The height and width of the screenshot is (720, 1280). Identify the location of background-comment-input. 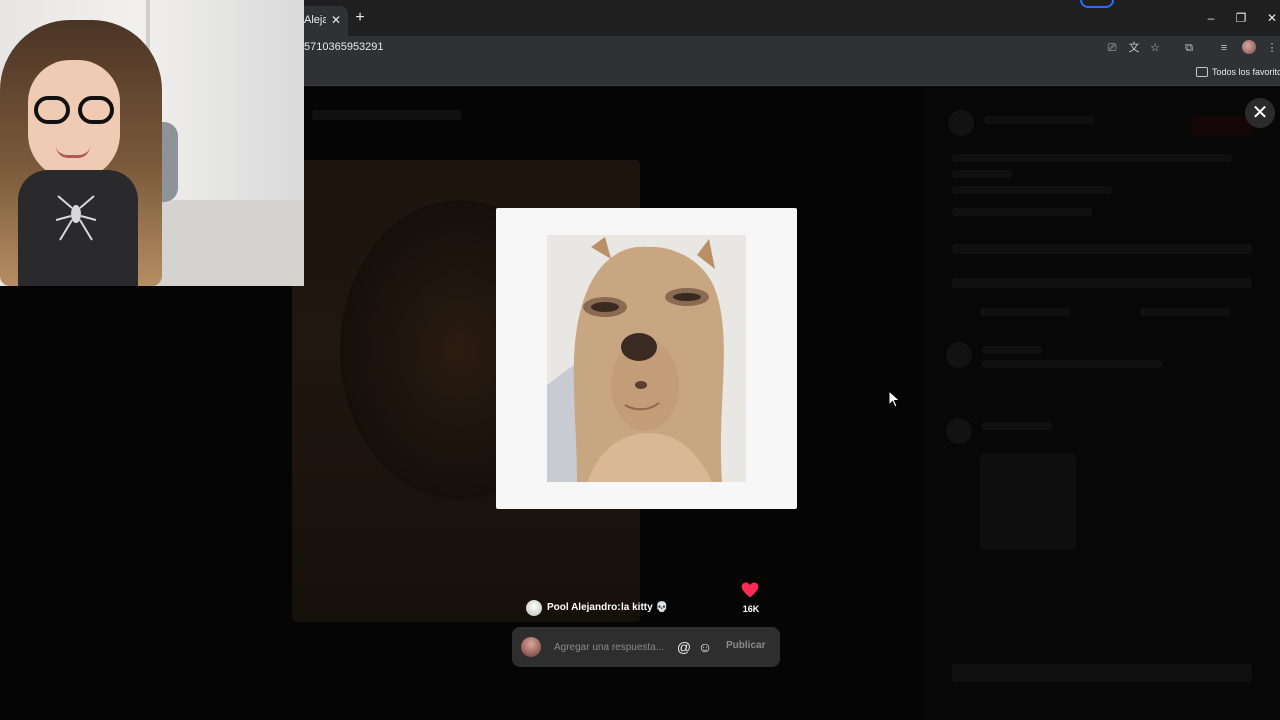
(1102, 673).